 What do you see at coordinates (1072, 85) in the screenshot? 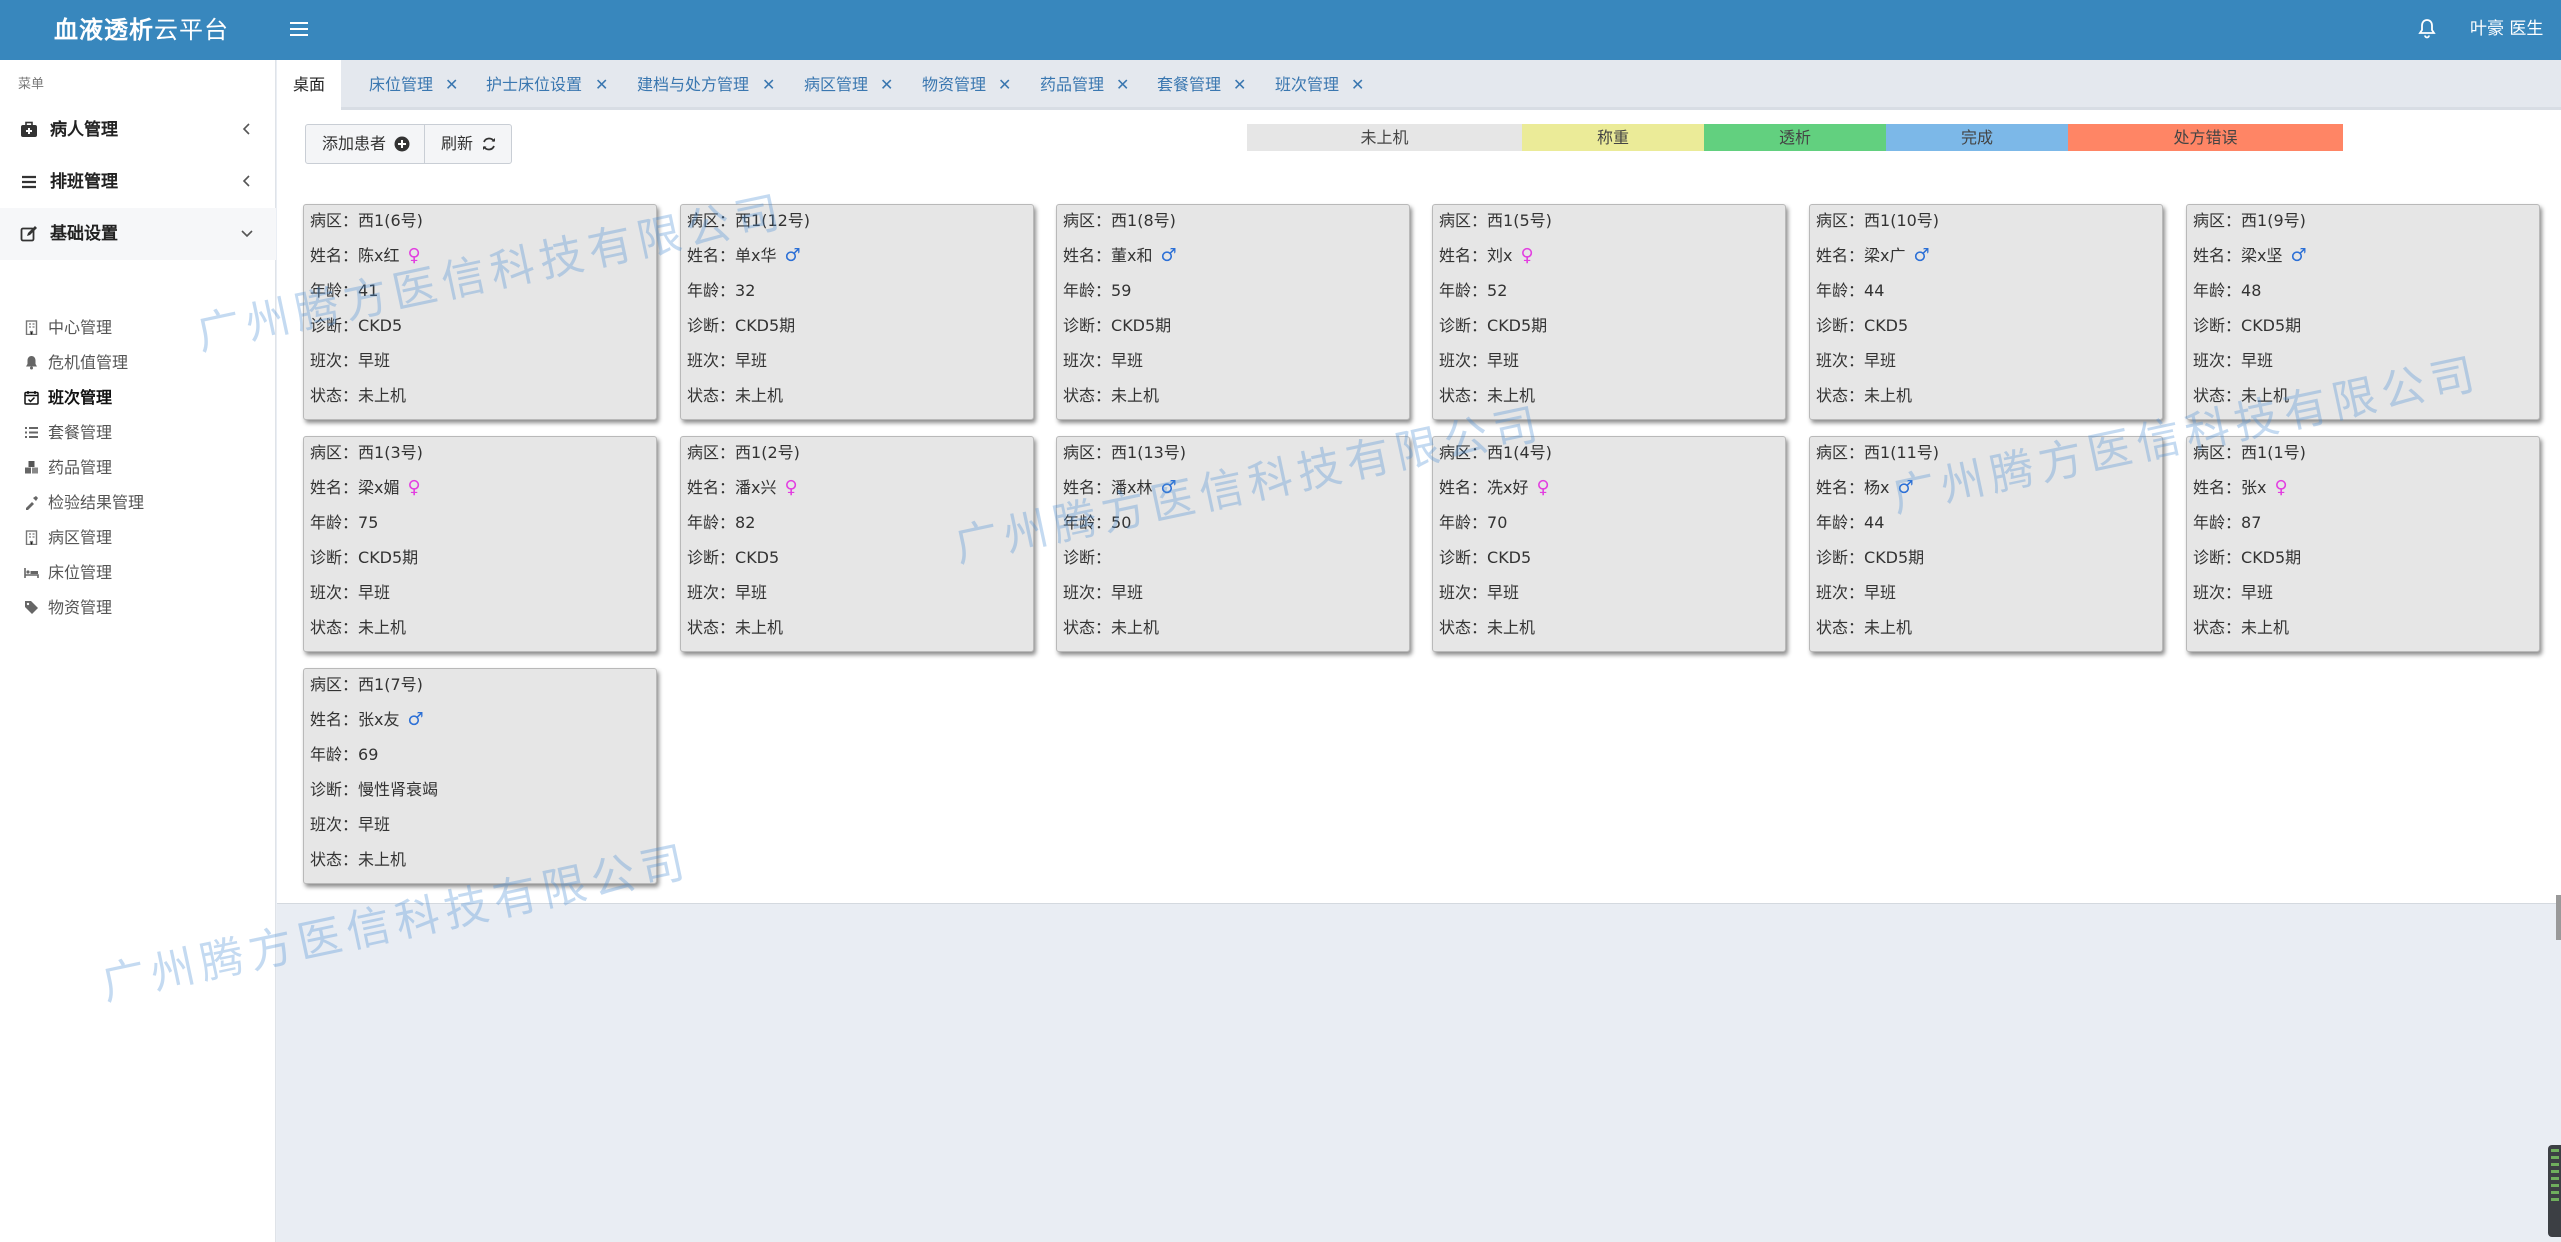
I see `tab-drug-management: 药品管理` at bounding box center [1072, 85].